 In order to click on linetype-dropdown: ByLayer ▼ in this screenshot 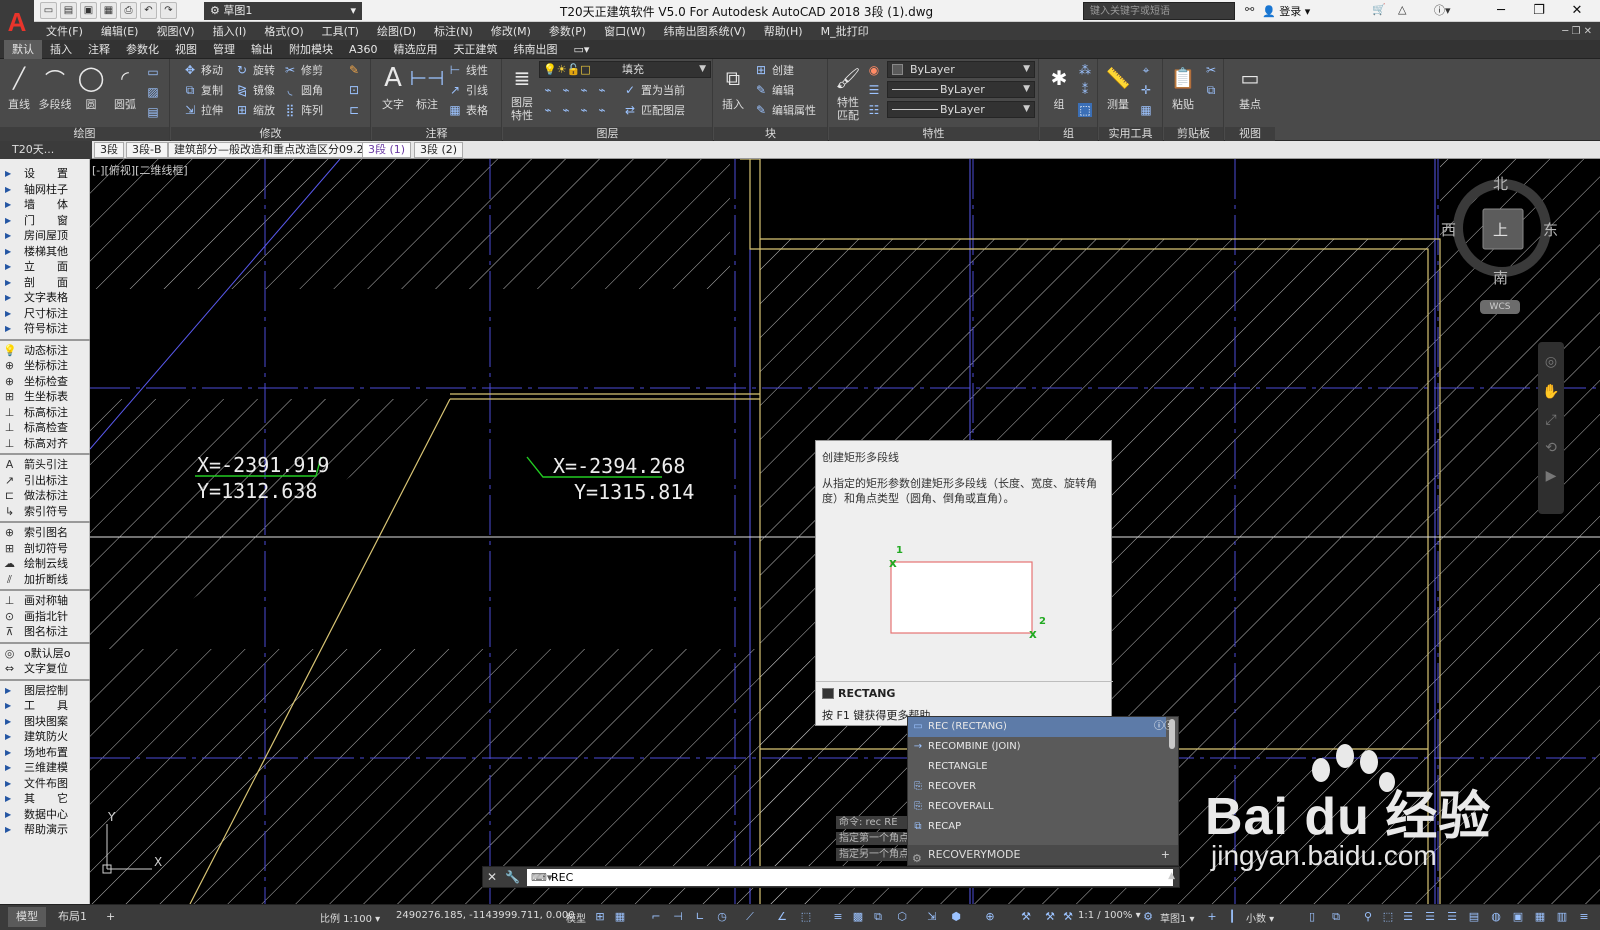, I will do `click(961, 89)`.